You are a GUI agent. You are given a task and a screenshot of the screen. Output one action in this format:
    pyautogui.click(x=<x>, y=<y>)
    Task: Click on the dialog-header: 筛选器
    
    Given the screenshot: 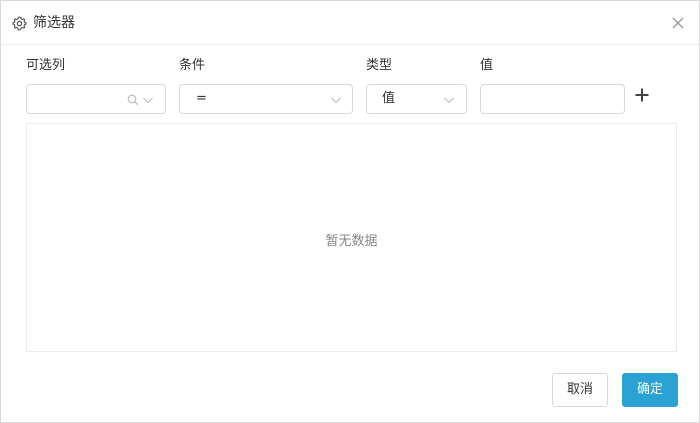 What is the action you would take?
    pyautogui.click(x=350, y=23)
    